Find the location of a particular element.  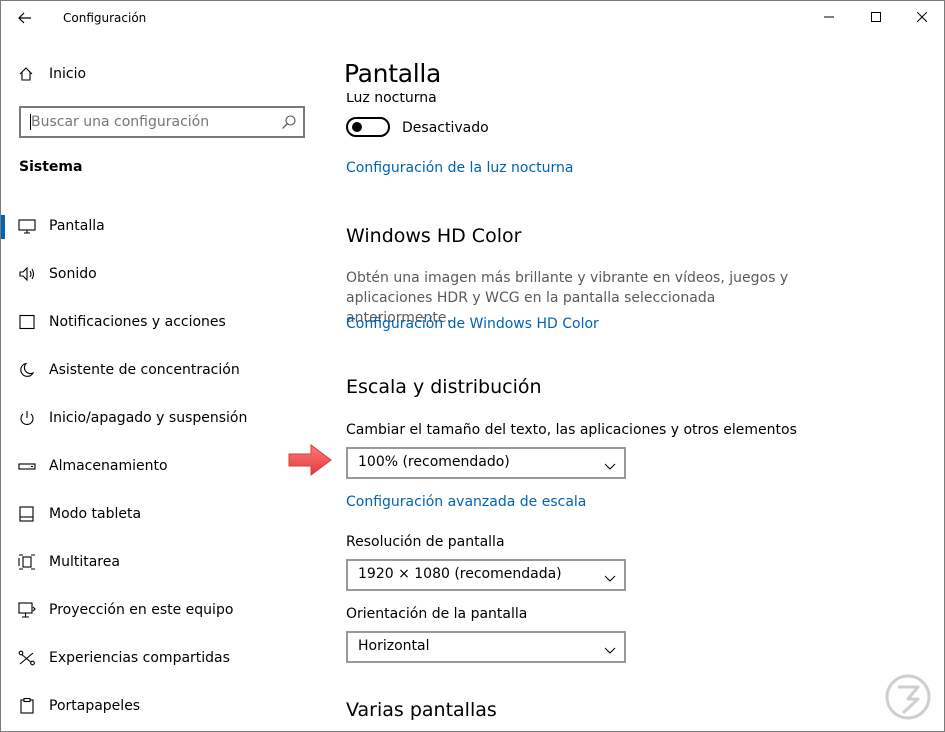

night-light-toggle-state: Desactivado is located at coordinates (445, 128).